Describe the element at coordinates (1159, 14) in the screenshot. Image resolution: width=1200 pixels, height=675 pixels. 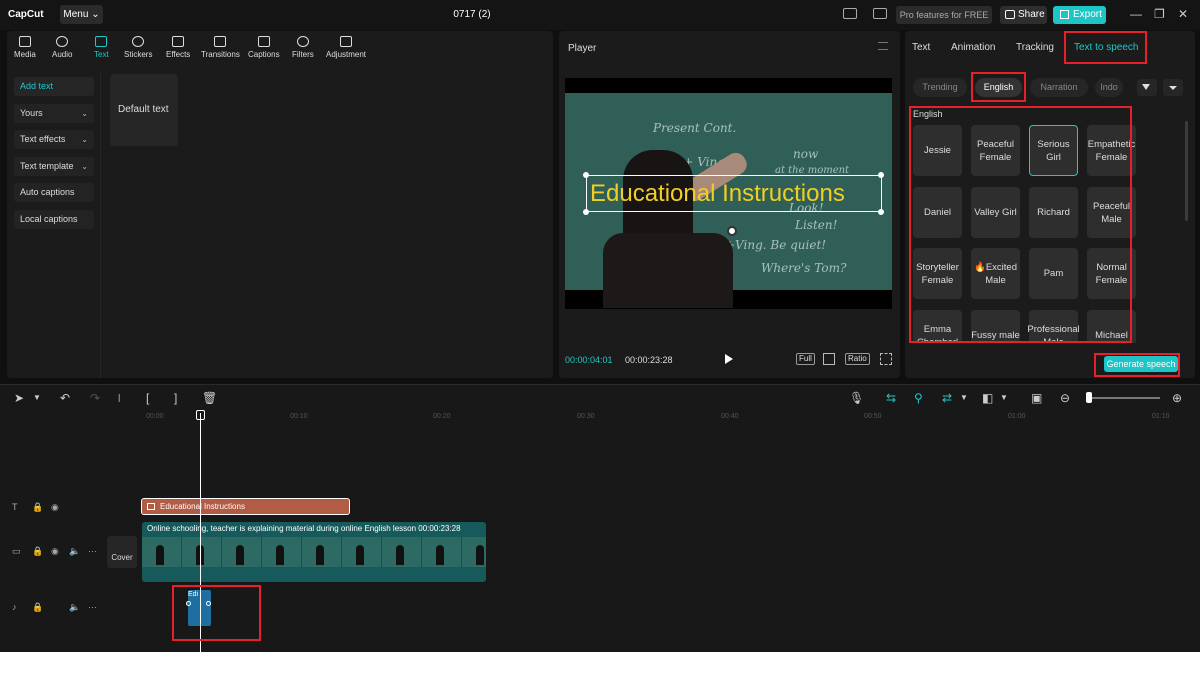
I see `restore-icon: ❐` at that location.